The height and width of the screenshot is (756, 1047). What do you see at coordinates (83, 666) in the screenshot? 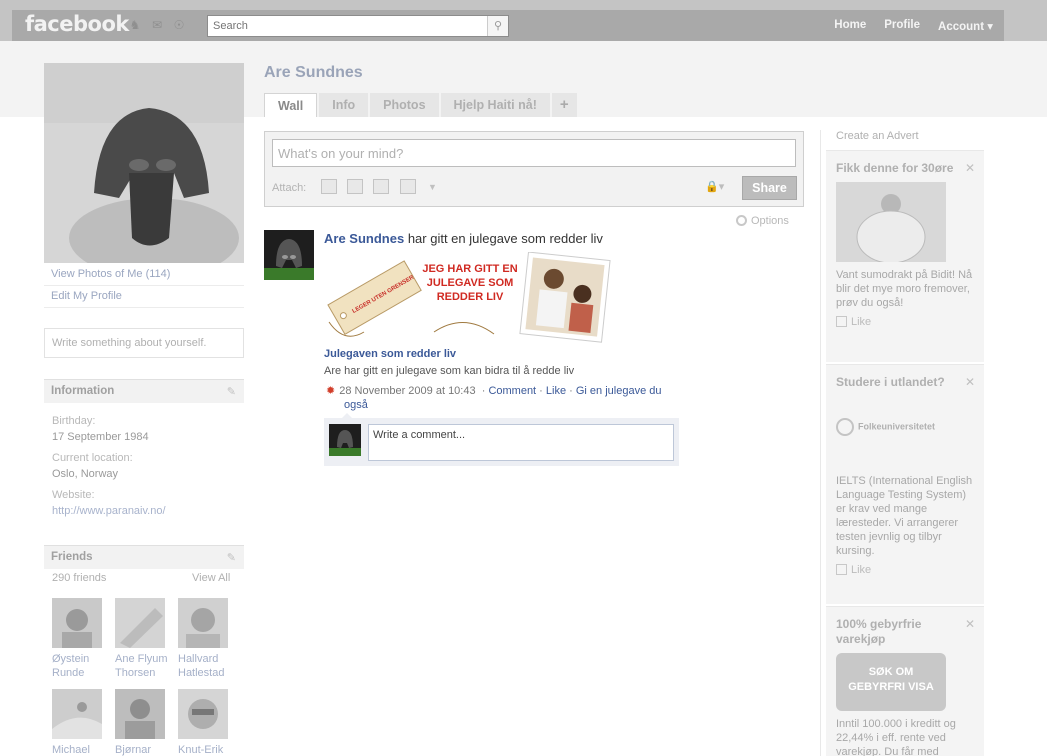
I see `friend-name: Øystein Runde` at bounding box center [83, 666].